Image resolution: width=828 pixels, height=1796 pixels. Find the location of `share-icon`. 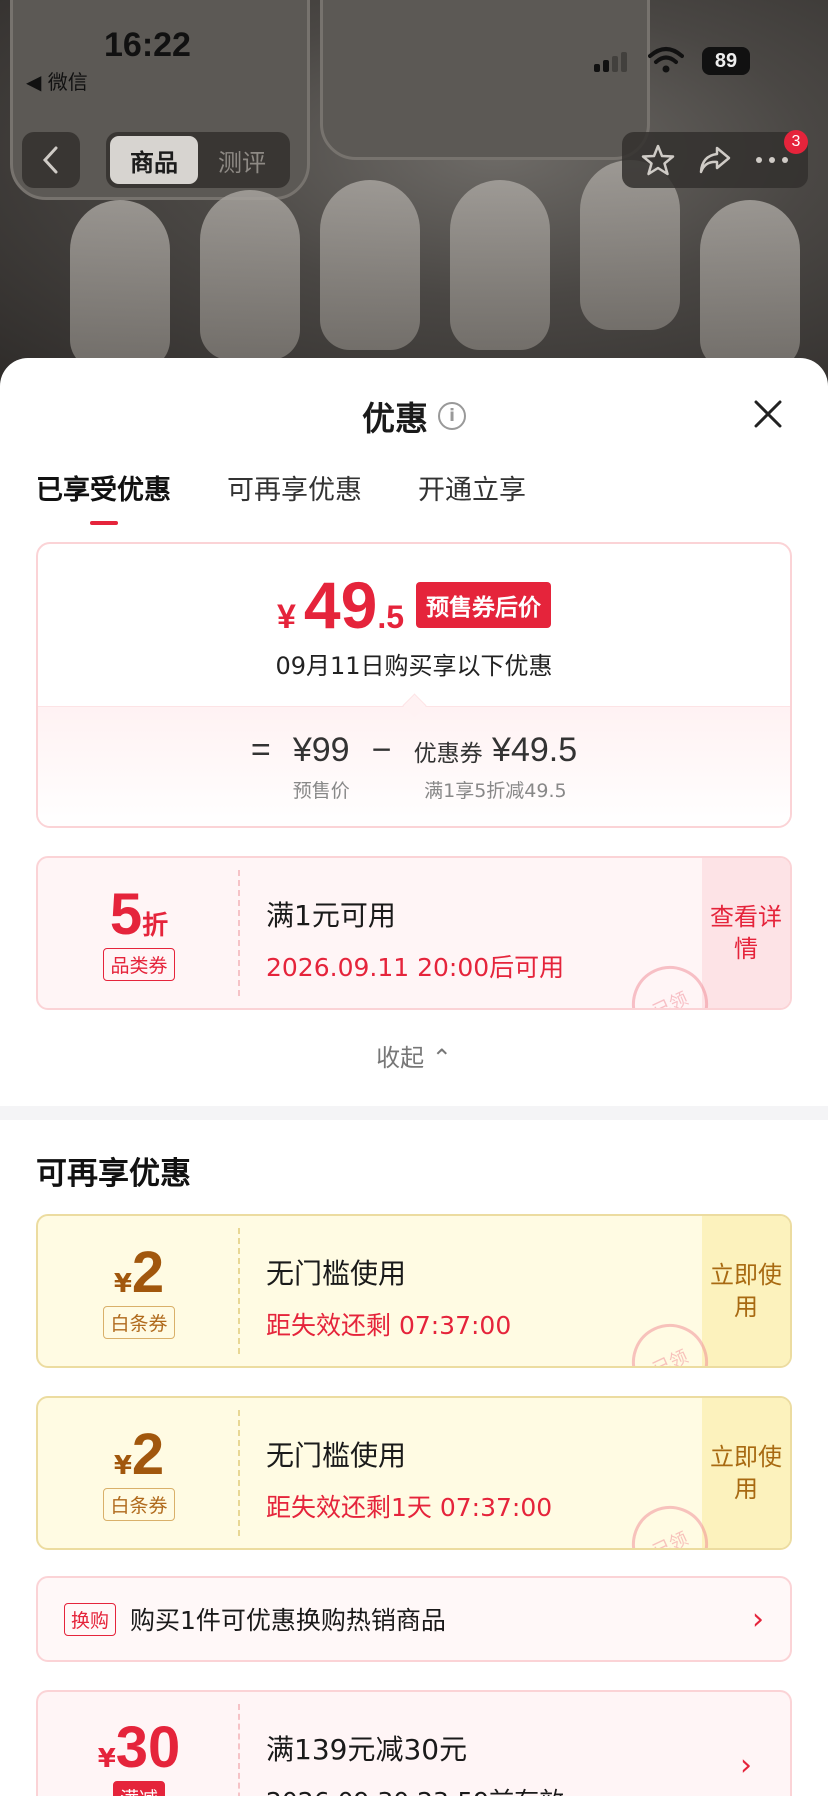

share-icon is located at coordinates (715, 160).